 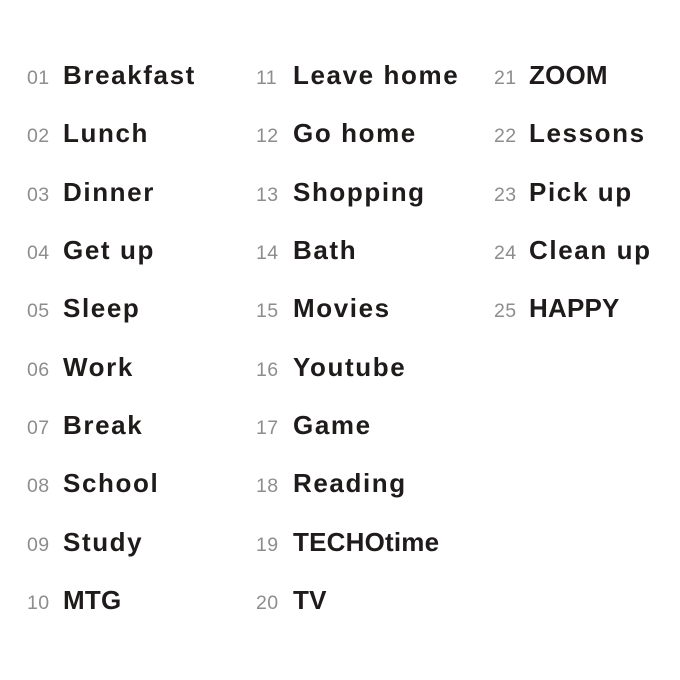 What do you see at coordinates (267, 194) in the screenshot?
I see `index-entry-number: 13` at bounding box center [267, 194].